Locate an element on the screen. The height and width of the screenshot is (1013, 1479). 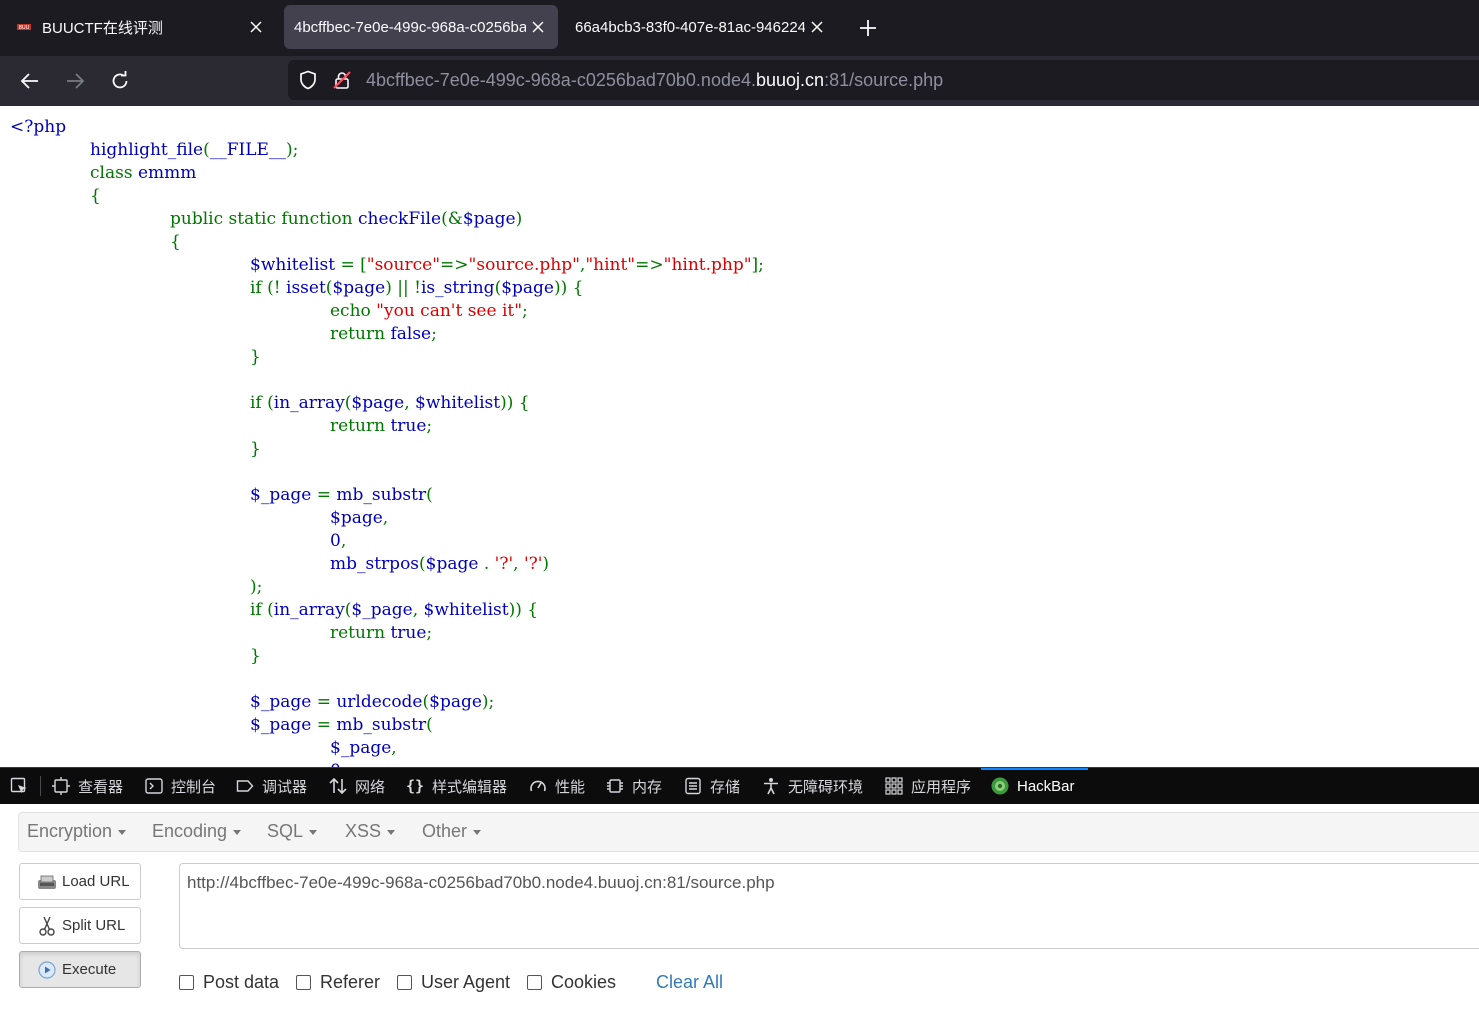
load-url-icon is located at coordinates (47, 882).